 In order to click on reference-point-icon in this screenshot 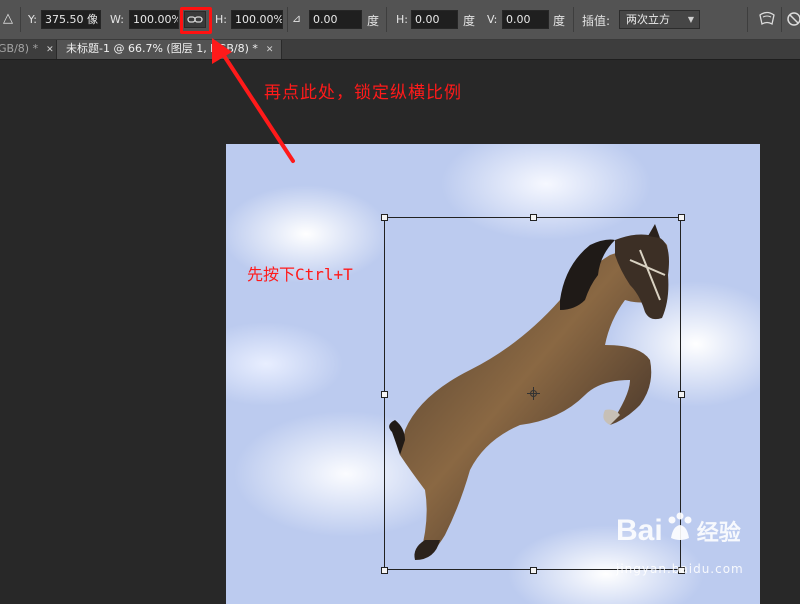, I will do `click(533, 393)`.